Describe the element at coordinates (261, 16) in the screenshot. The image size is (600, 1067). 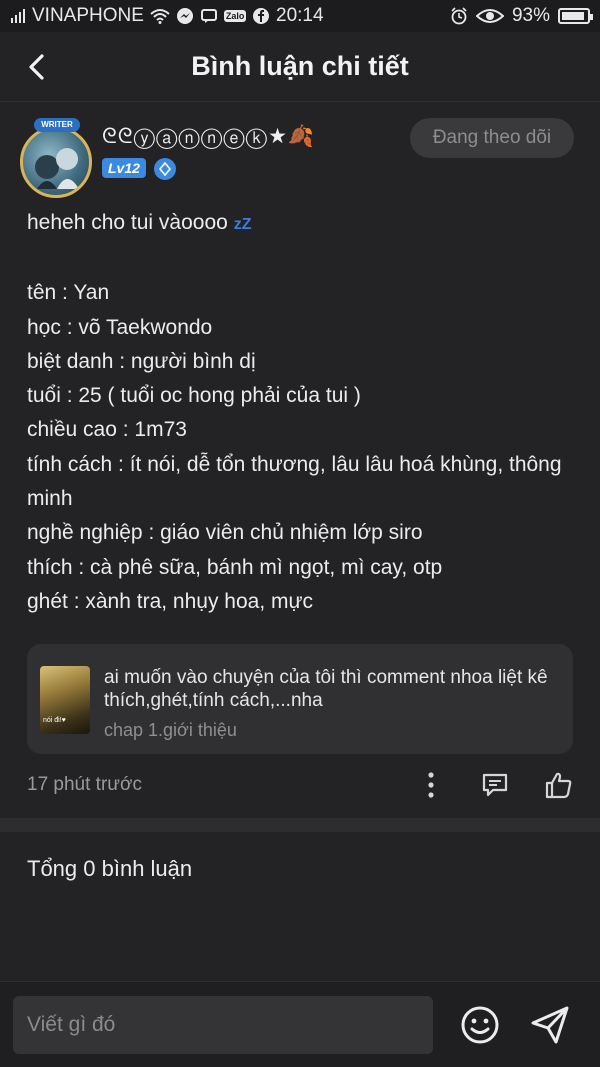
I see `facebook-icon` at that location.